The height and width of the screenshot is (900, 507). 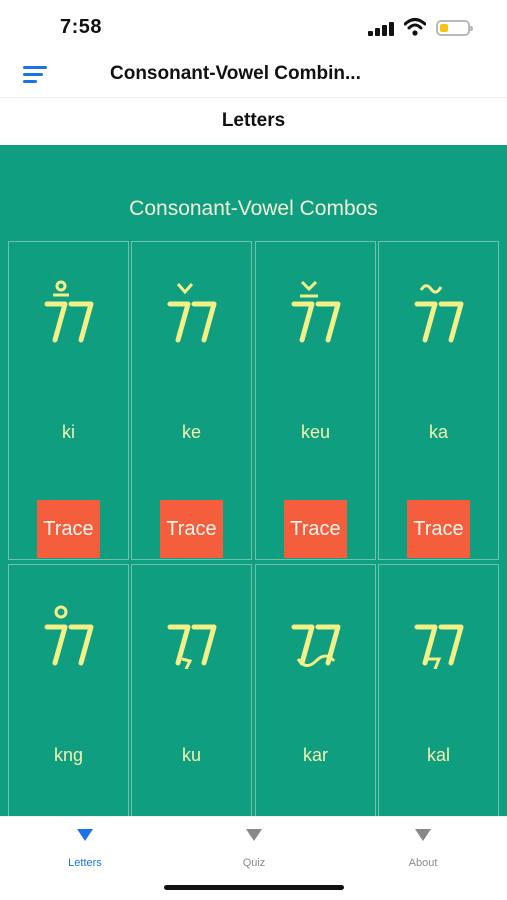 What do you see at coordinates (423, 847) in the screenshot?
I see `tab-about: About` at bounding box center [423, 847].